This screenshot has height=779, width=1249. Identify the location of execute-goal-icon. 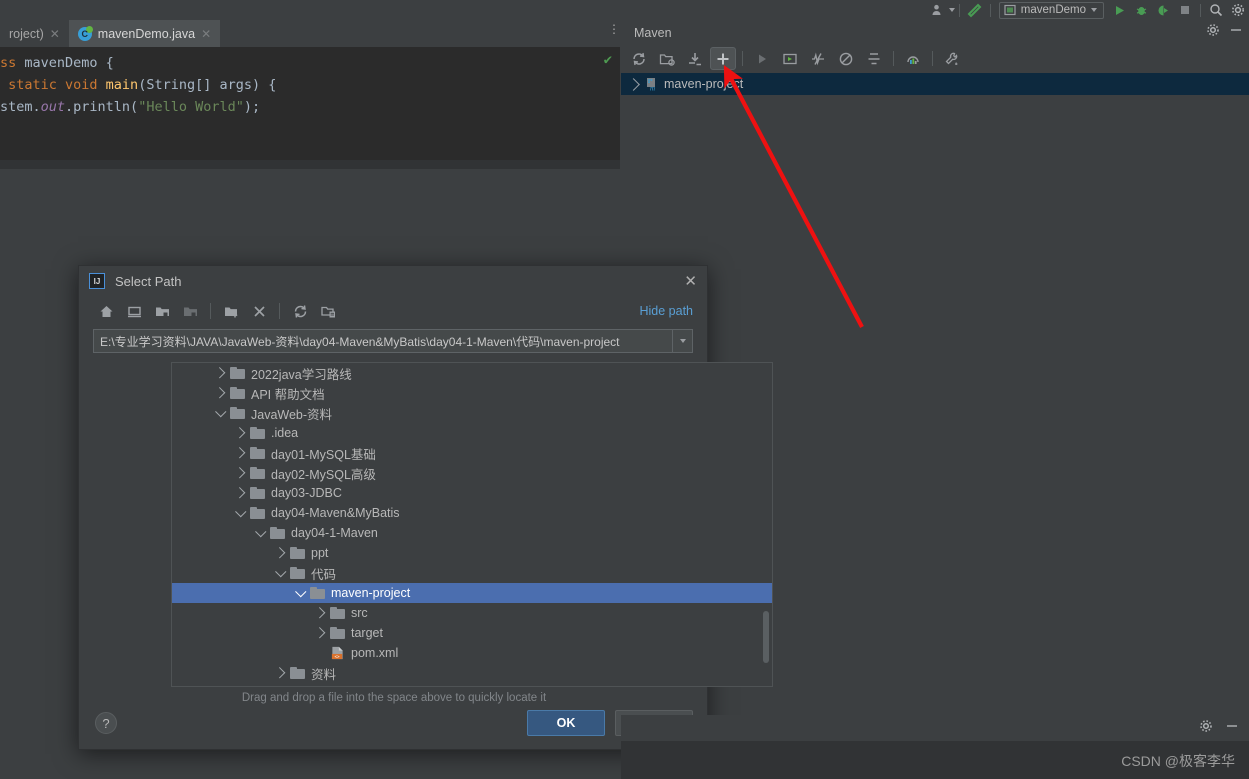
(790, 58).